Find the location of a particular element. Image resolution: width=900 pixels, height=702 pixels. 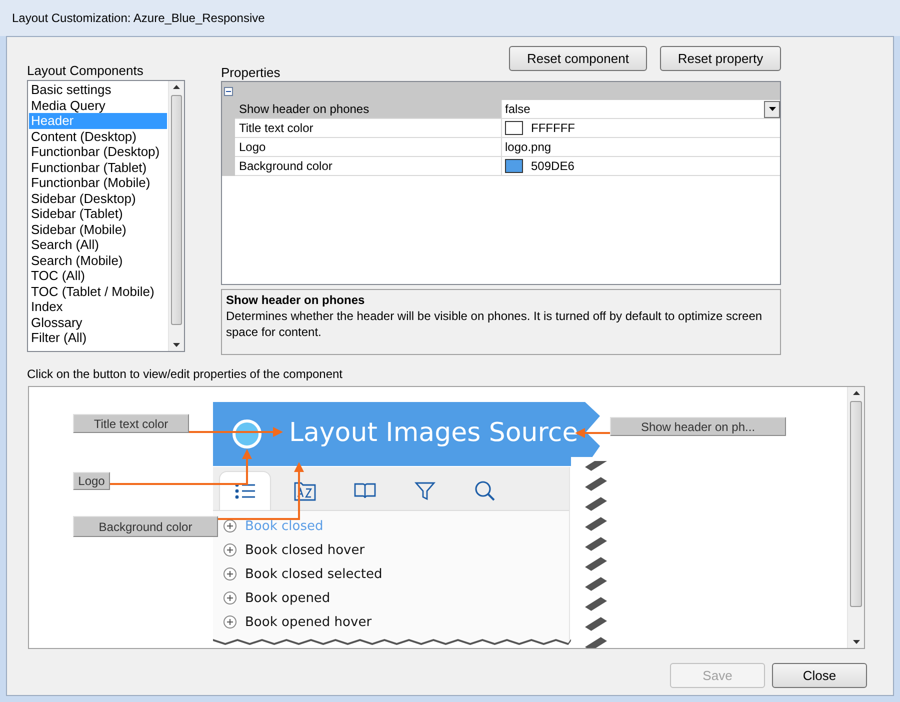

property-name: Show header on phones is located at coordinates (368, 109).